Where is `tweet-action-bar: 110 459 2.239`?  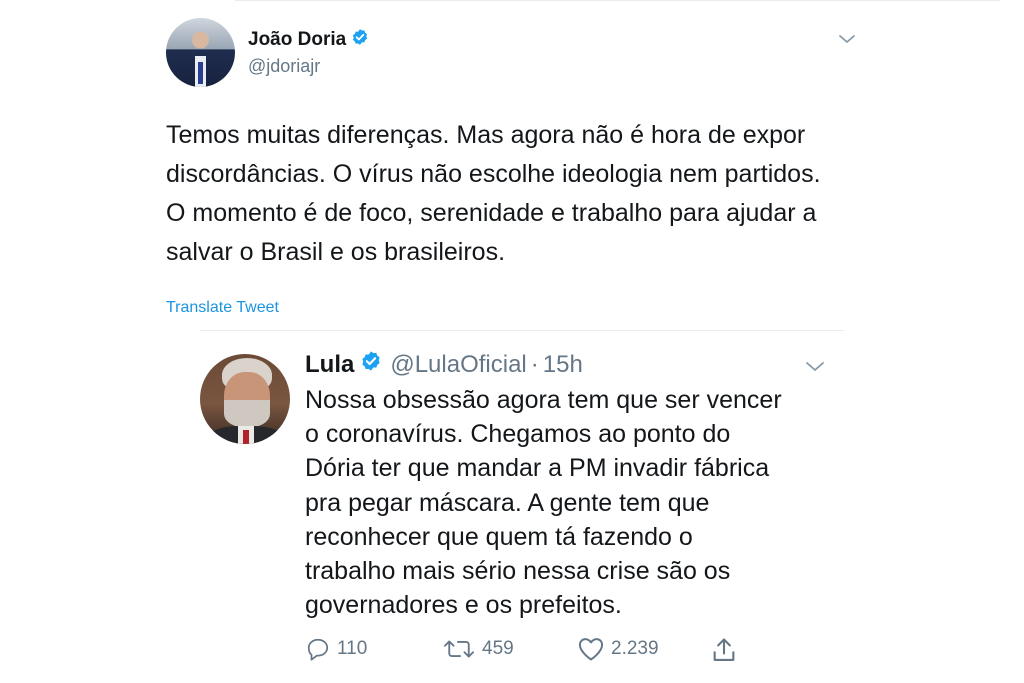 tweet-action-bar: 110 459 2.239 is located at coordinates (535, 651).